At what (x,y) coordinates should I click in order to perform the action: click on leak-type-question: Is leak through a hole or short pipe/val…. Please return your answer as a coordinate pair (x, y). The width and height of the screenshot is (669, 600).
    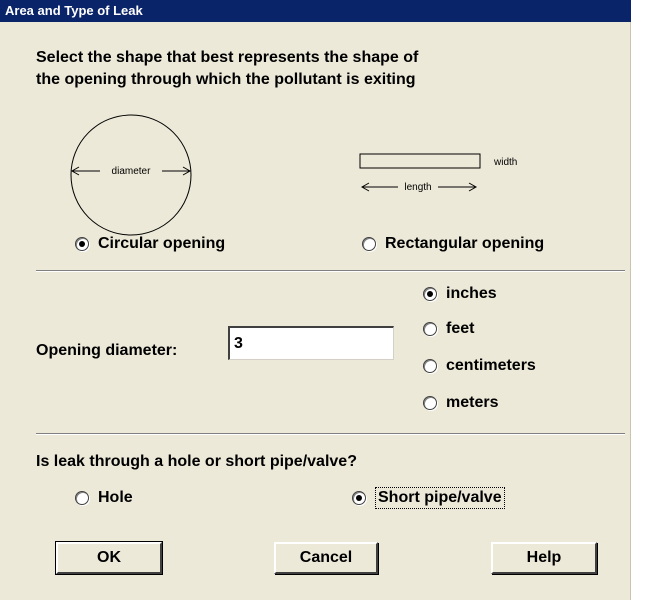
    Looking at the image, I should click on (196, 461).